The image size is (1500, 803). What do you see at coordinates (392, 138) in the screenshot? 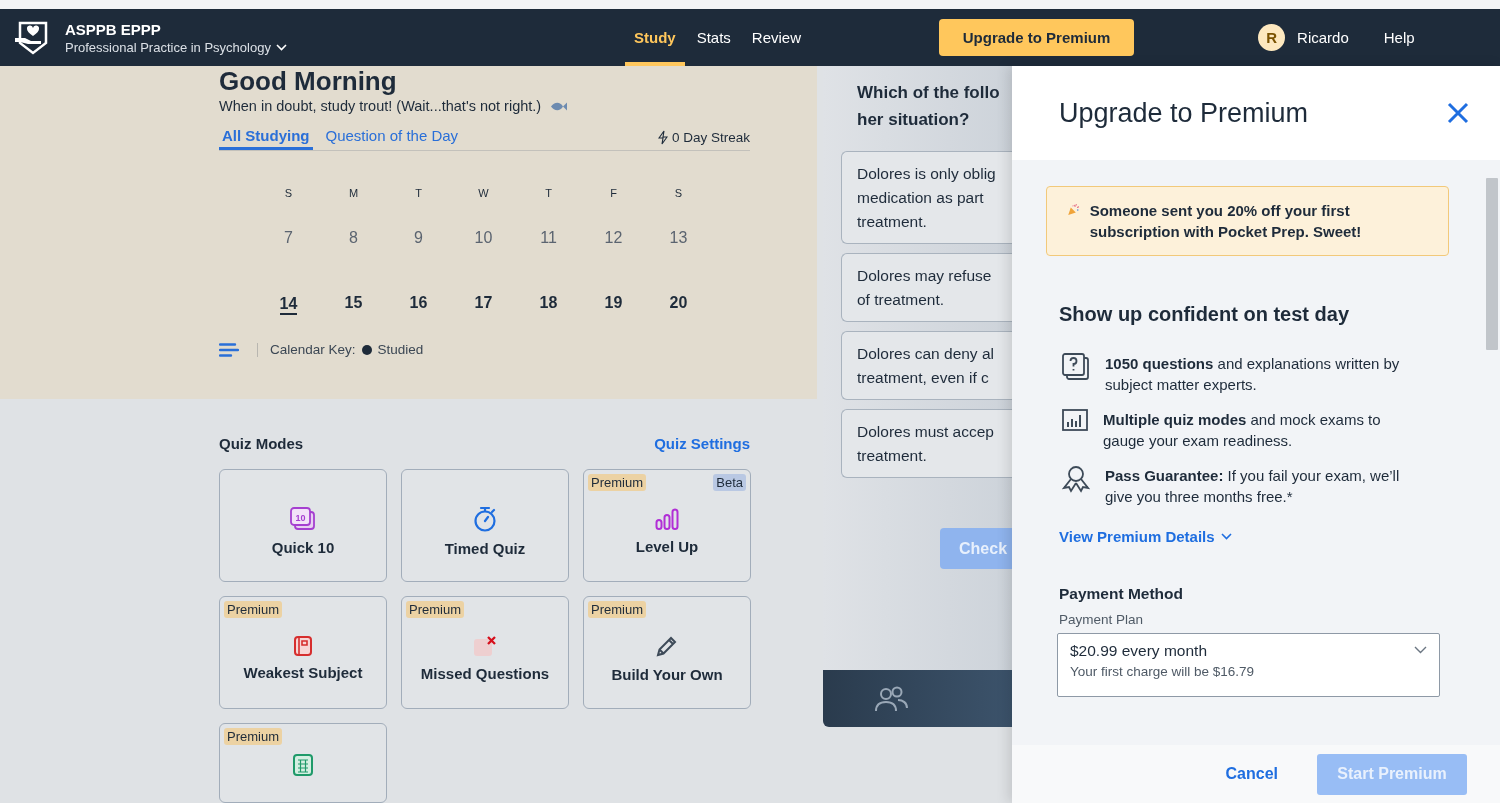
I see `tab: Question of the Day` at bounding box center [392, 138].